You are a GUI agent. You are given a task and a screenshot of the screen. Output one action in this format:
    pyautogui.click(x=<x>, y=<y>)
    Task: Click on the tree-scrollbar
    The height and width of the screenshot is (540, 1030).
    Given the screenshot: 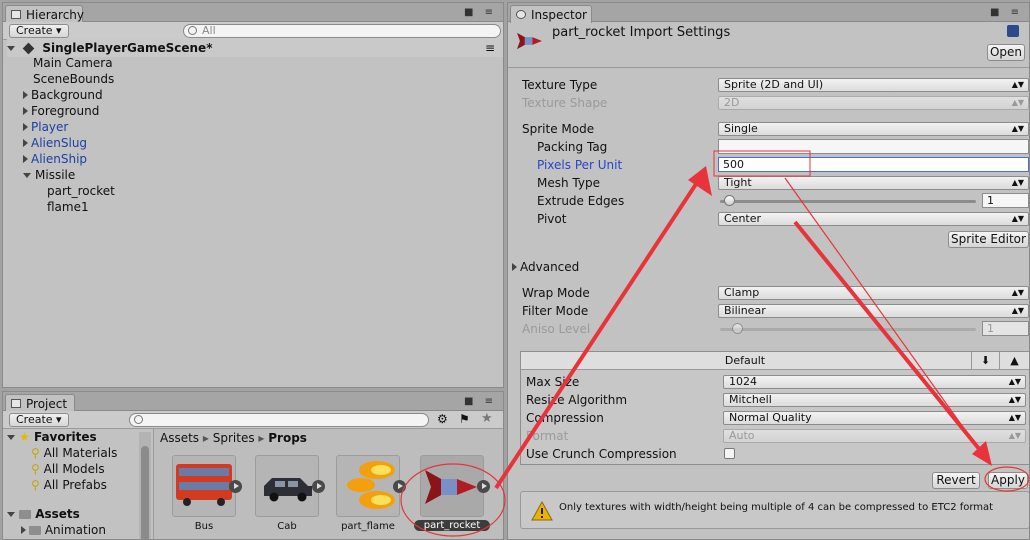 What is the action you would take?
    pyautogui.click(x=145, y=485)
    